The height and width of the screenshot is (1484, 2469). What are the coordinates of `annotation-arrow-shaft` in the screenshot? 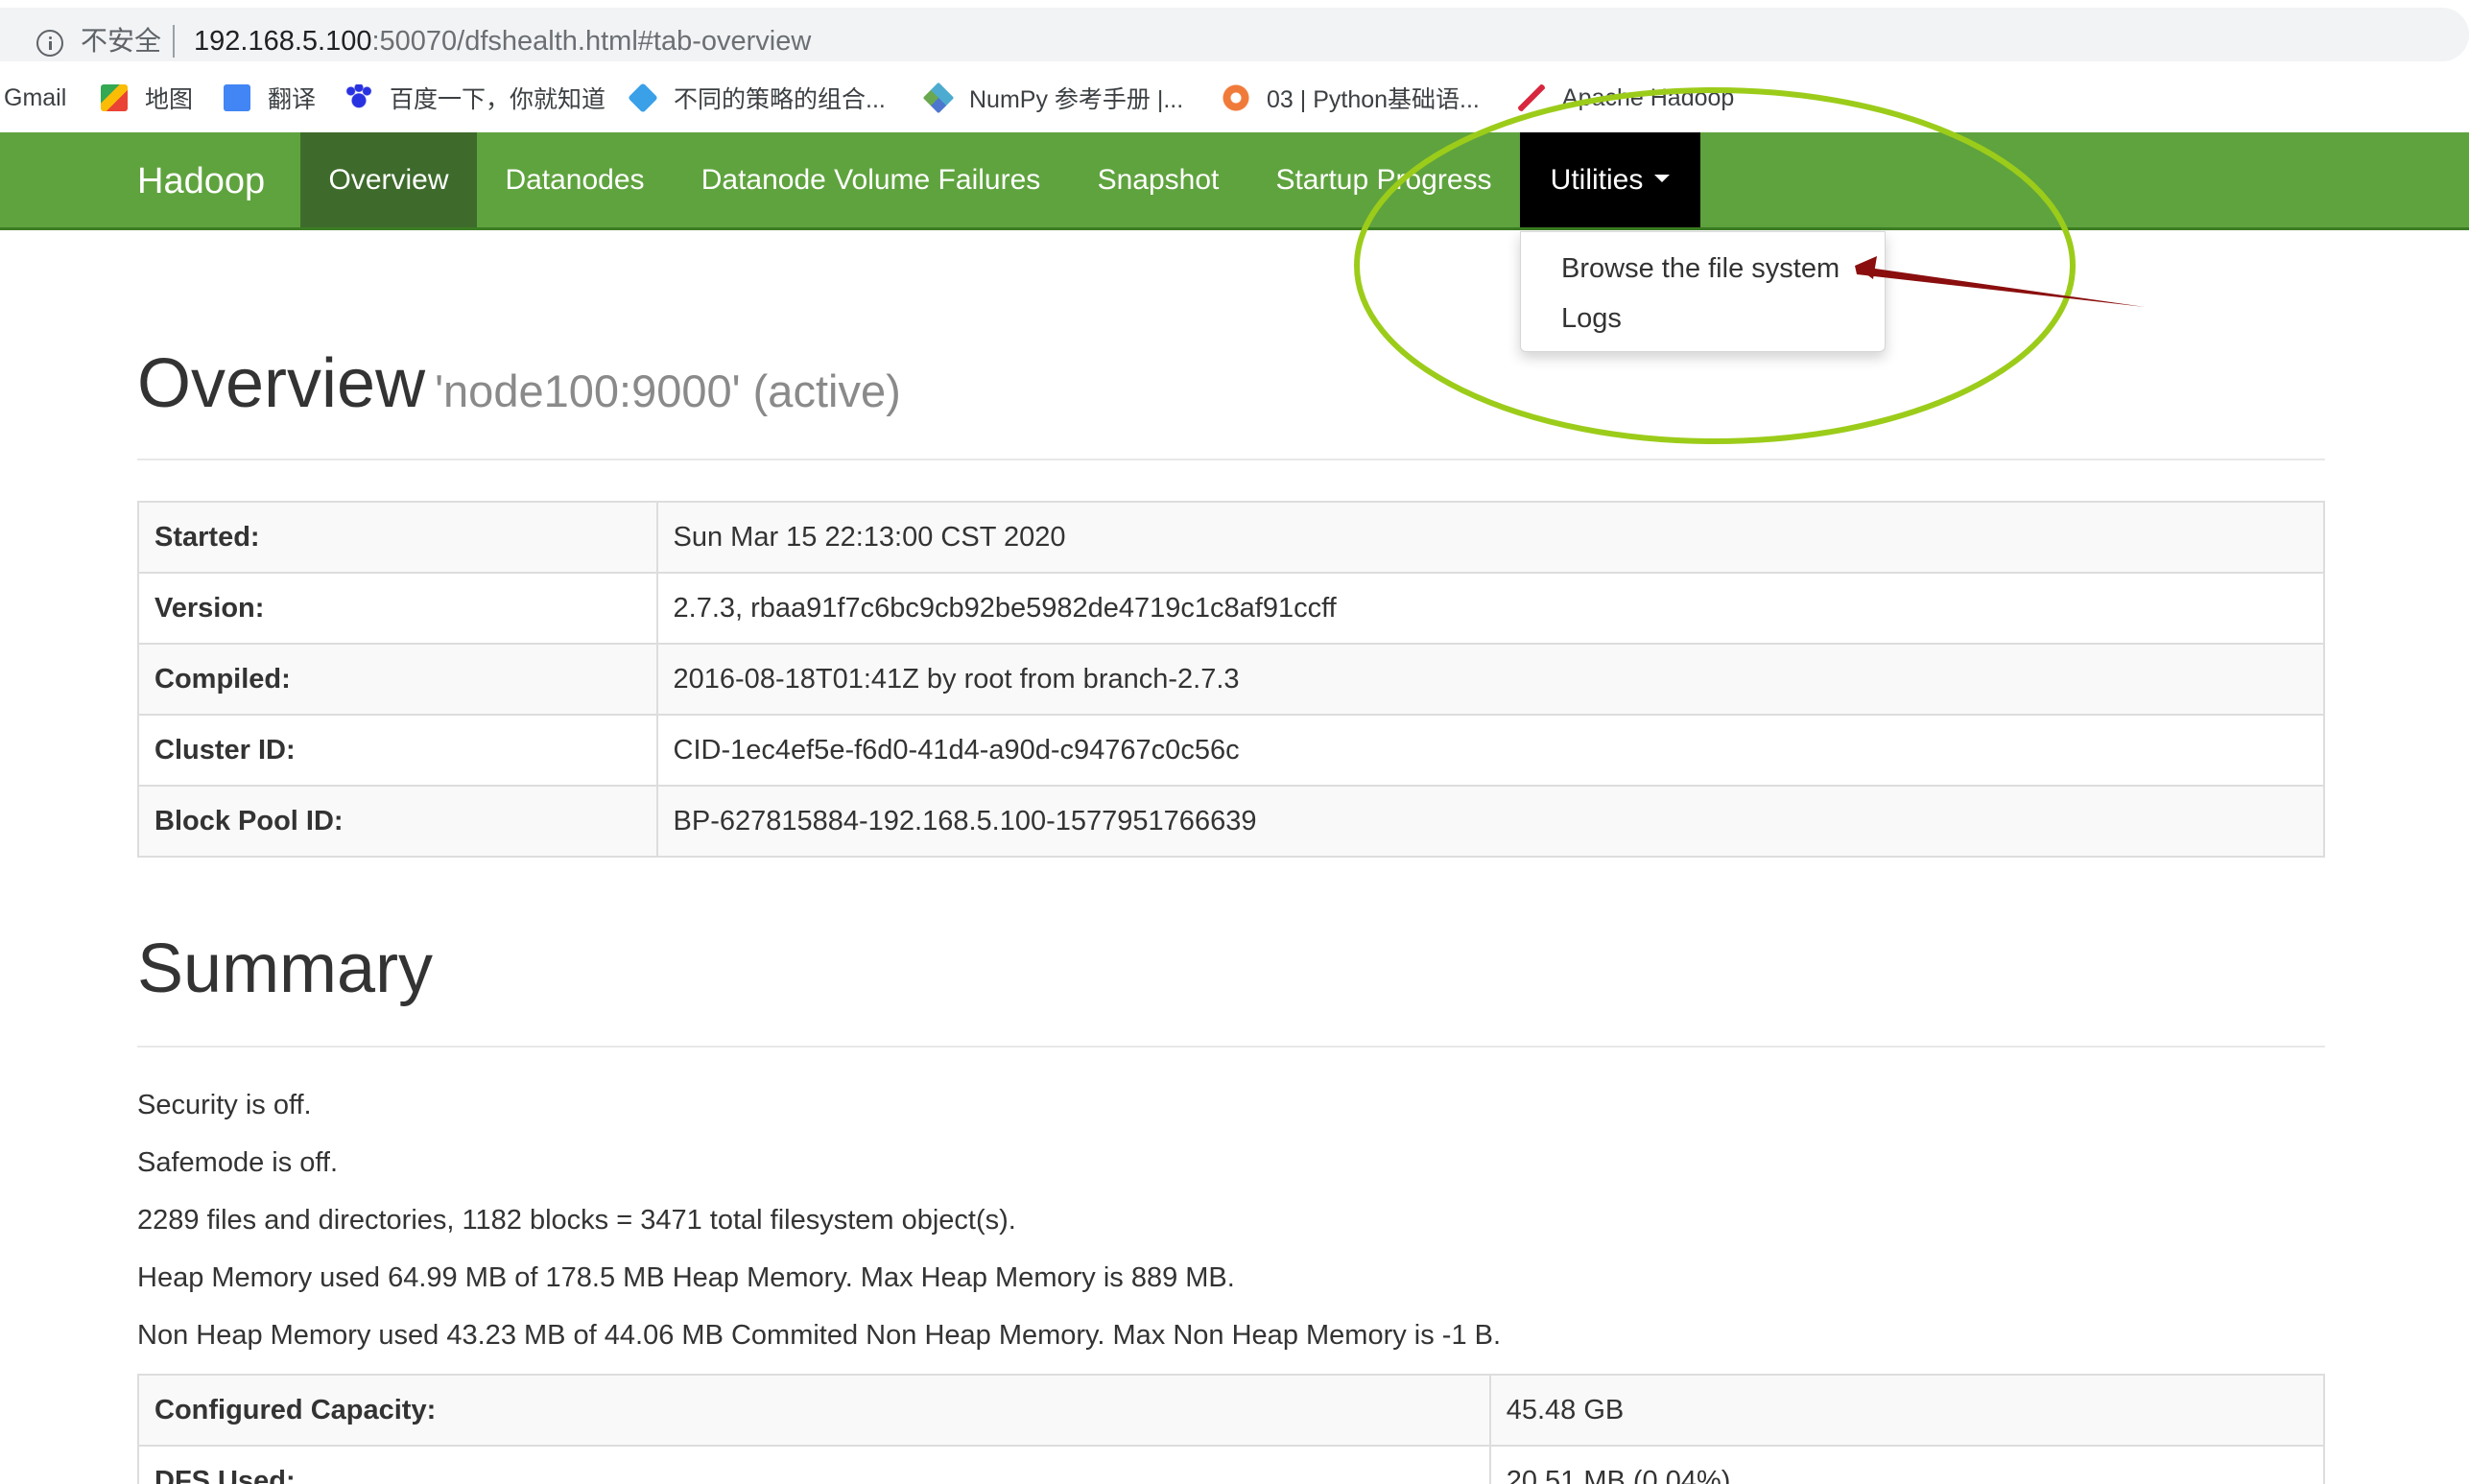 It's located at (2000, 286).